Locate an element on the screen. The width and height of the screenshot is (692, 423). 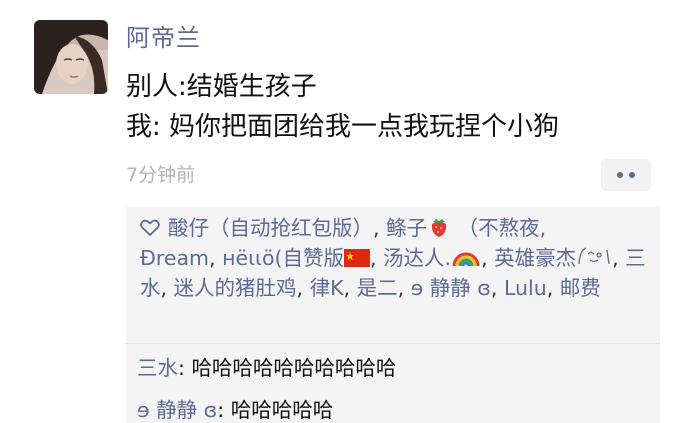
post-timestamp: 7分钟前 is located at coordinates (161, 175).